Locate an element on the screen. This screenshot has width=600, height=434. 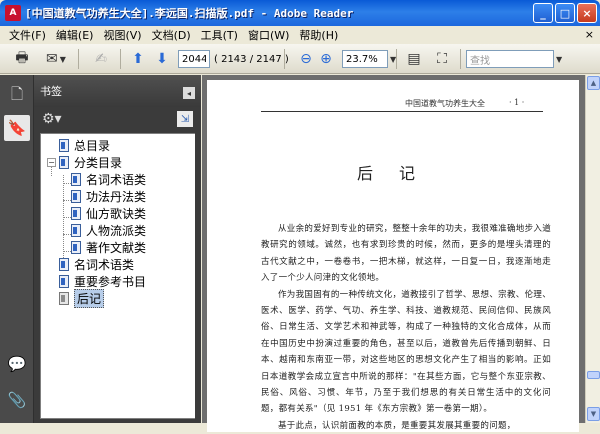
bookmark-item-selected: 后记 is located at coordinates (82, 298).